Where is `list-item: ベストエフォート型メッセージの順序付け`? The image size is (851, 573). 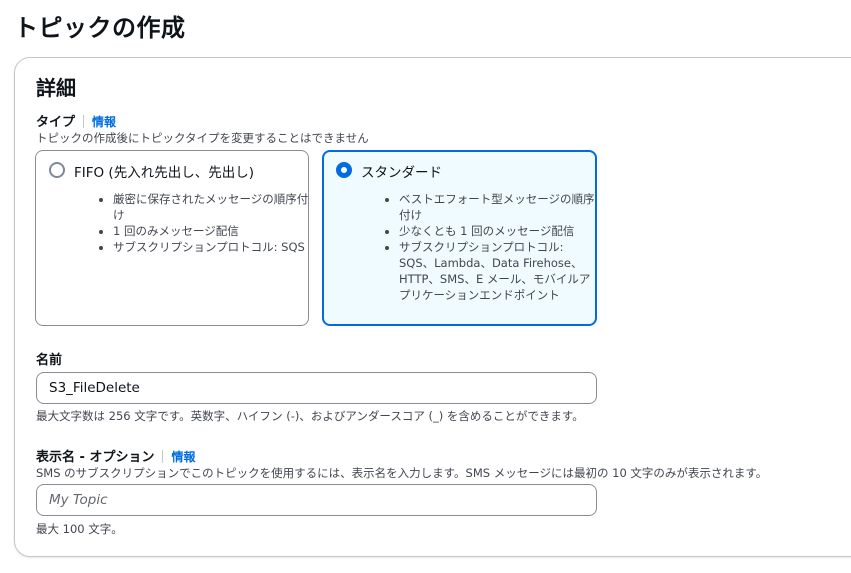
list-item: ベストエフォート型メッセージの順序付け is located at coordinates (499, 207).